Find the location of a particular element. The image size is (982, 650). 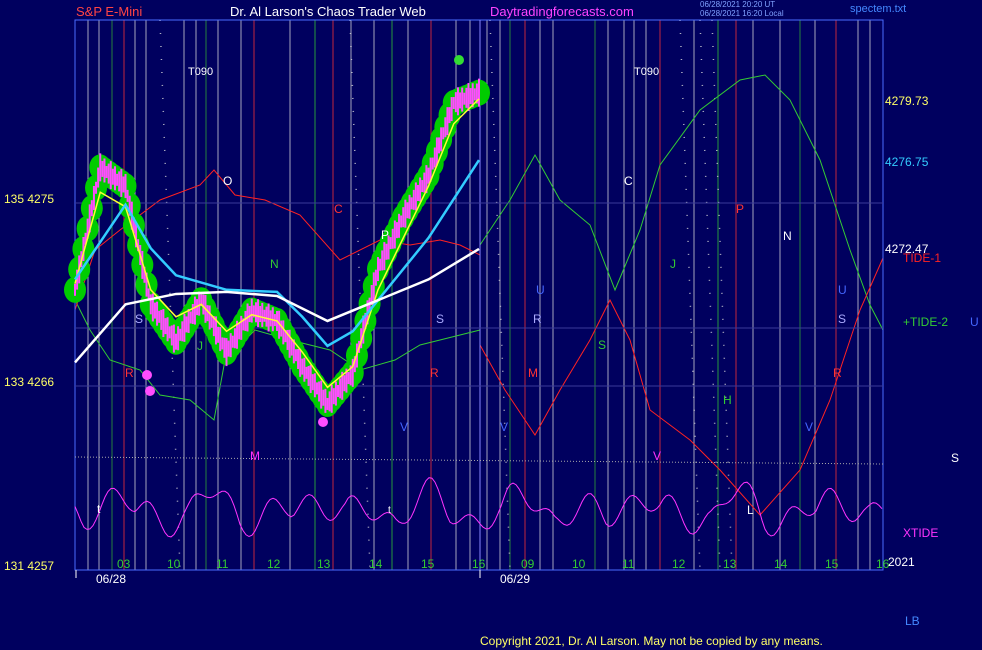

legend-tide-1: TIDE-1 is located at coordinates (922, 258).